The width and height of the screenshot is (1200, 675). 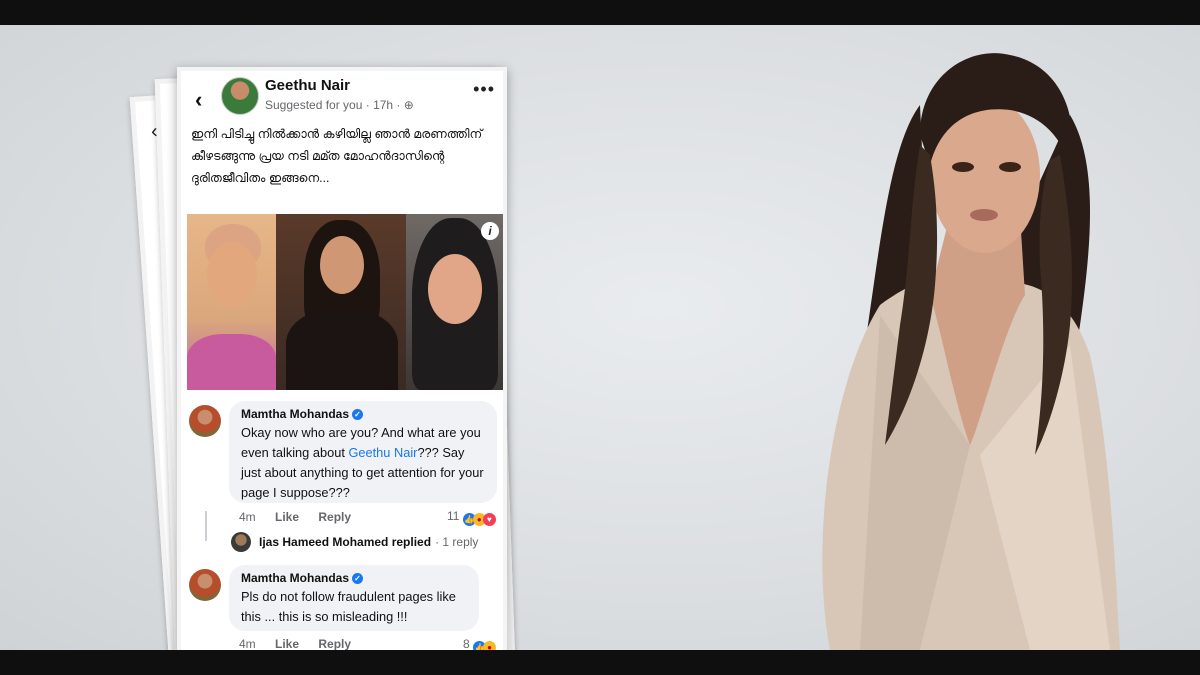 What do you see at coordinates (368, 542) in the screenshot?
I see `reply-thread-link: Ijas Hameed Mohamed replied · 1 reply` at bounding box center [368, 542].